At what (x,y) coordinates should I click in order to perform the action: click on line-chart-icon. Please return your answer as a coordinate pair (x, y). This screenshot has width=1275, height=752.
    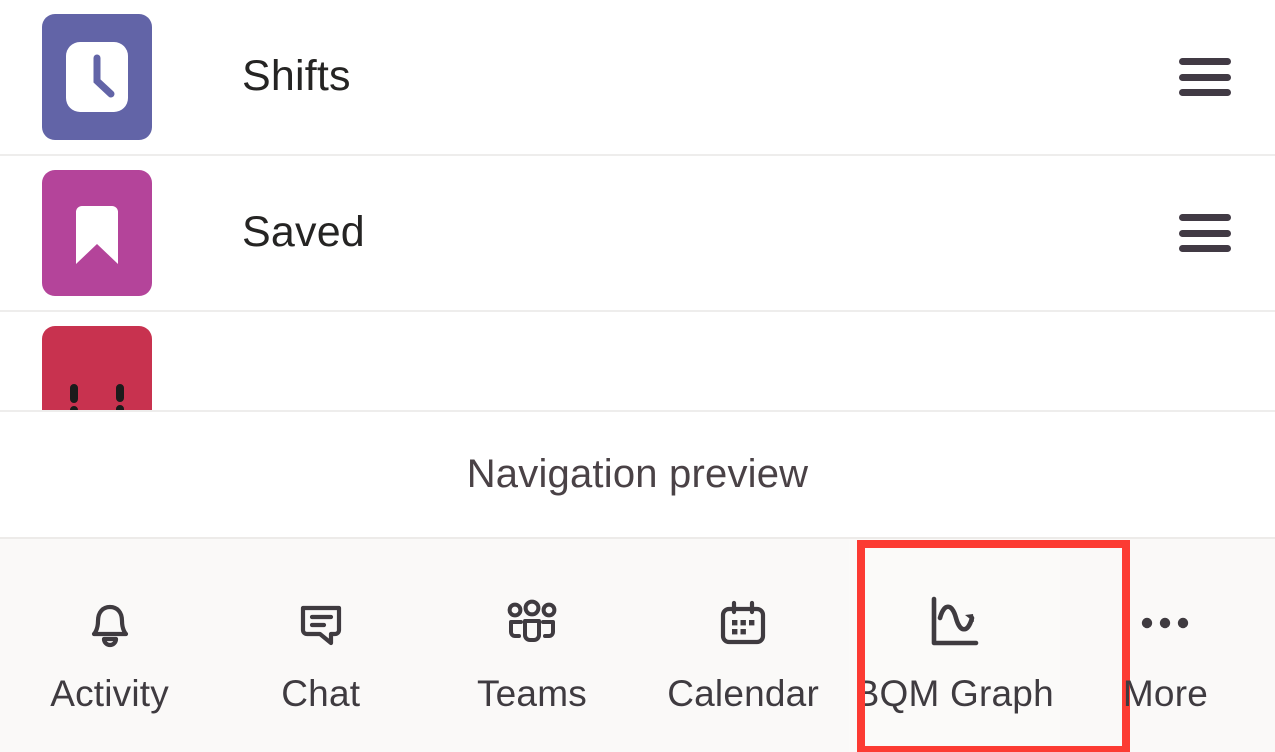
    Looking at the image, I should click on (954, 623).